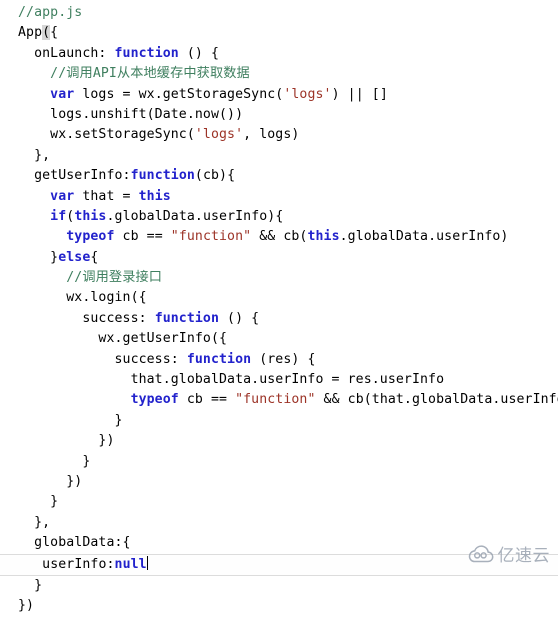 This screenshot has height=617, width=558. What do you see at coordinates (279, 115) in the screenshot?
I see `code-line: logs.unshift(Date.now())` at bounding box center [279, 115].